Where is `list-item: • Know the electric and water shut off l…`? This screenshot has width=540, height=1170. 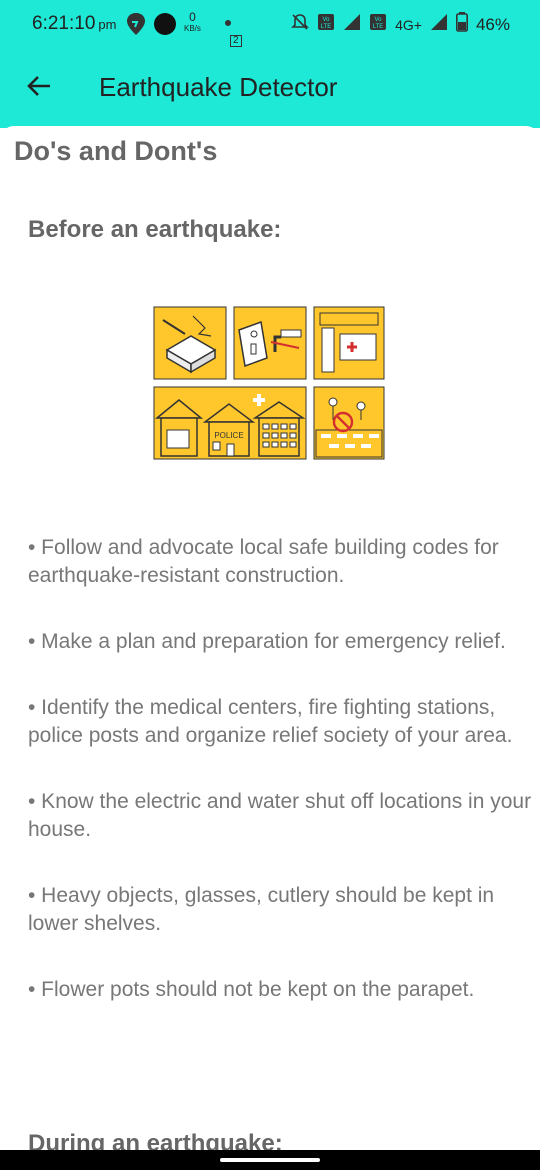
list-item: • Know the electric and water shut off l… is located at coordinates (280, 815).